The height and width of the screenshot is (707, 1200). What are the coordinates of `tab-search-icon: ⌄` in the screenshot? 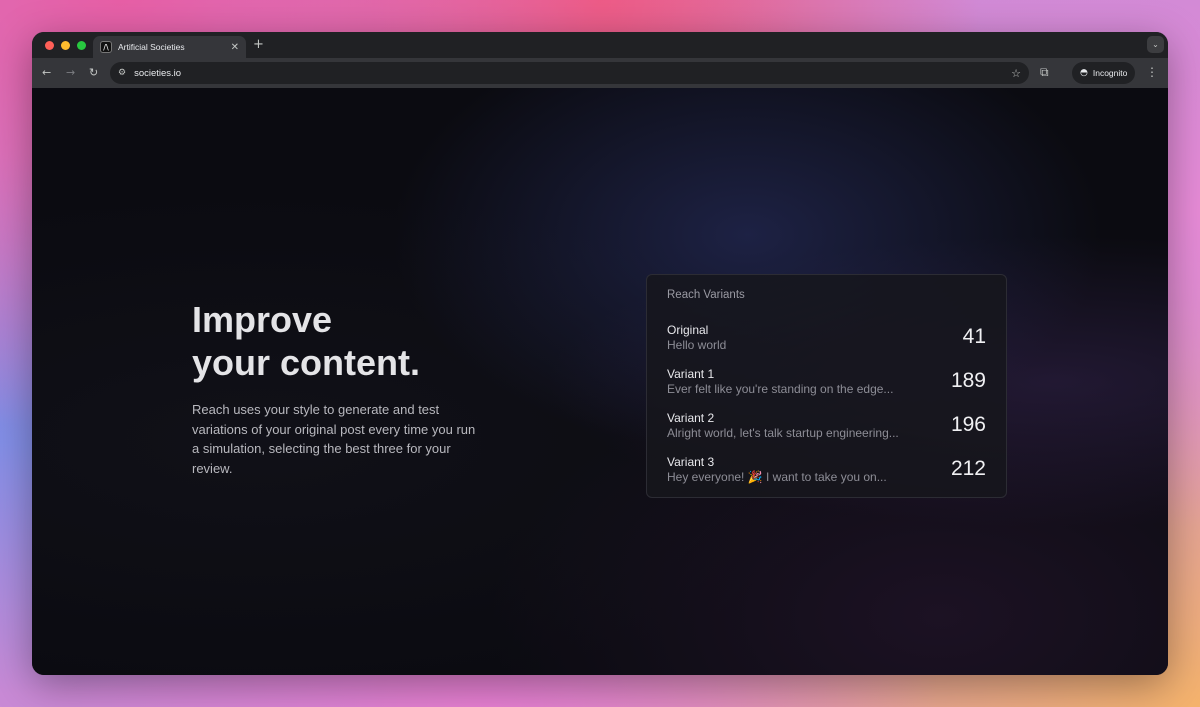 It's located at (1155, 44).